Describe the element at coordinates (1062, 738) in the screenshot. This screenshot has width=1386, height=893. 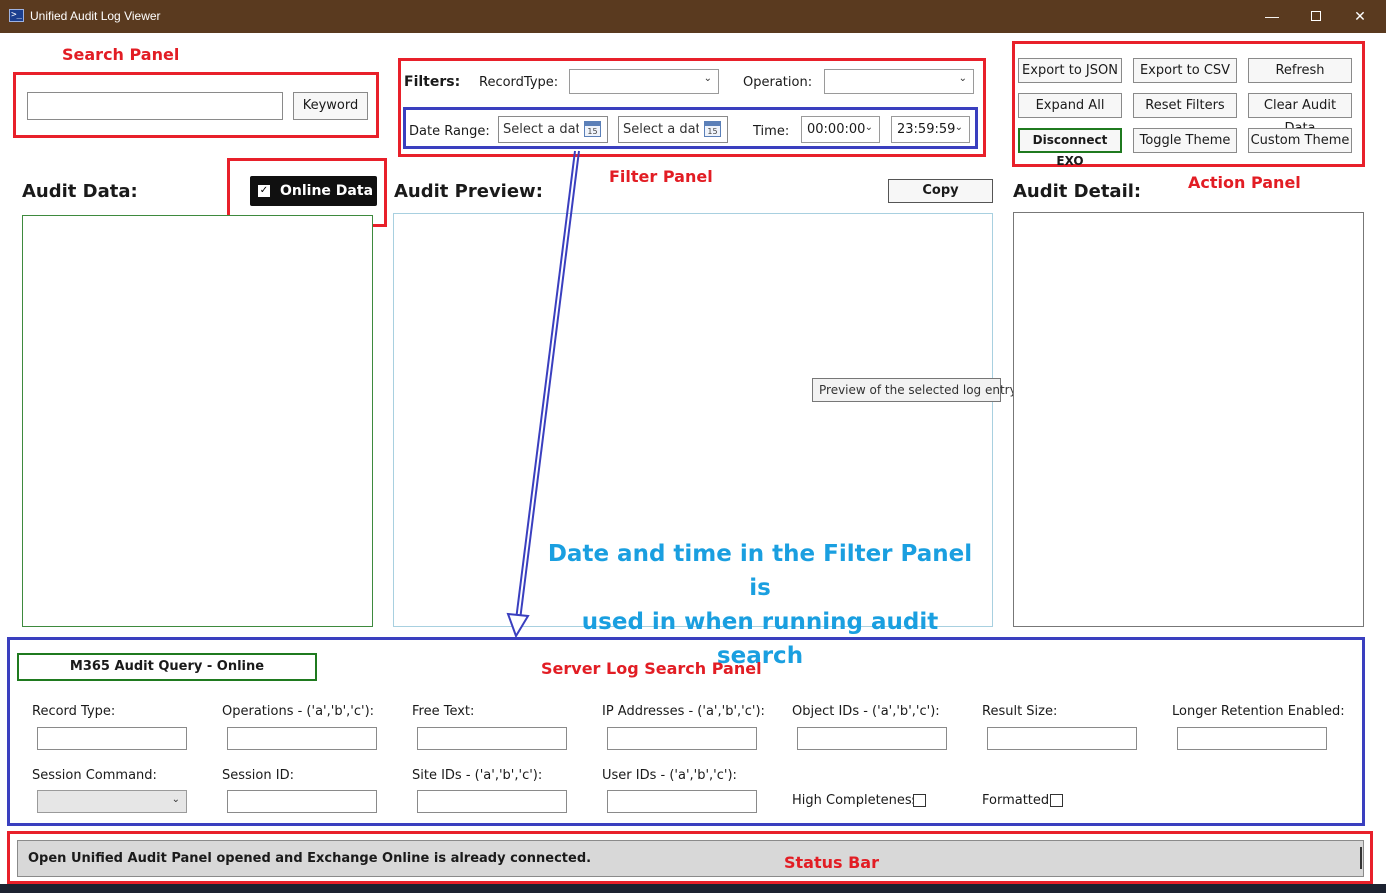
I see `result-size-field` at that location.